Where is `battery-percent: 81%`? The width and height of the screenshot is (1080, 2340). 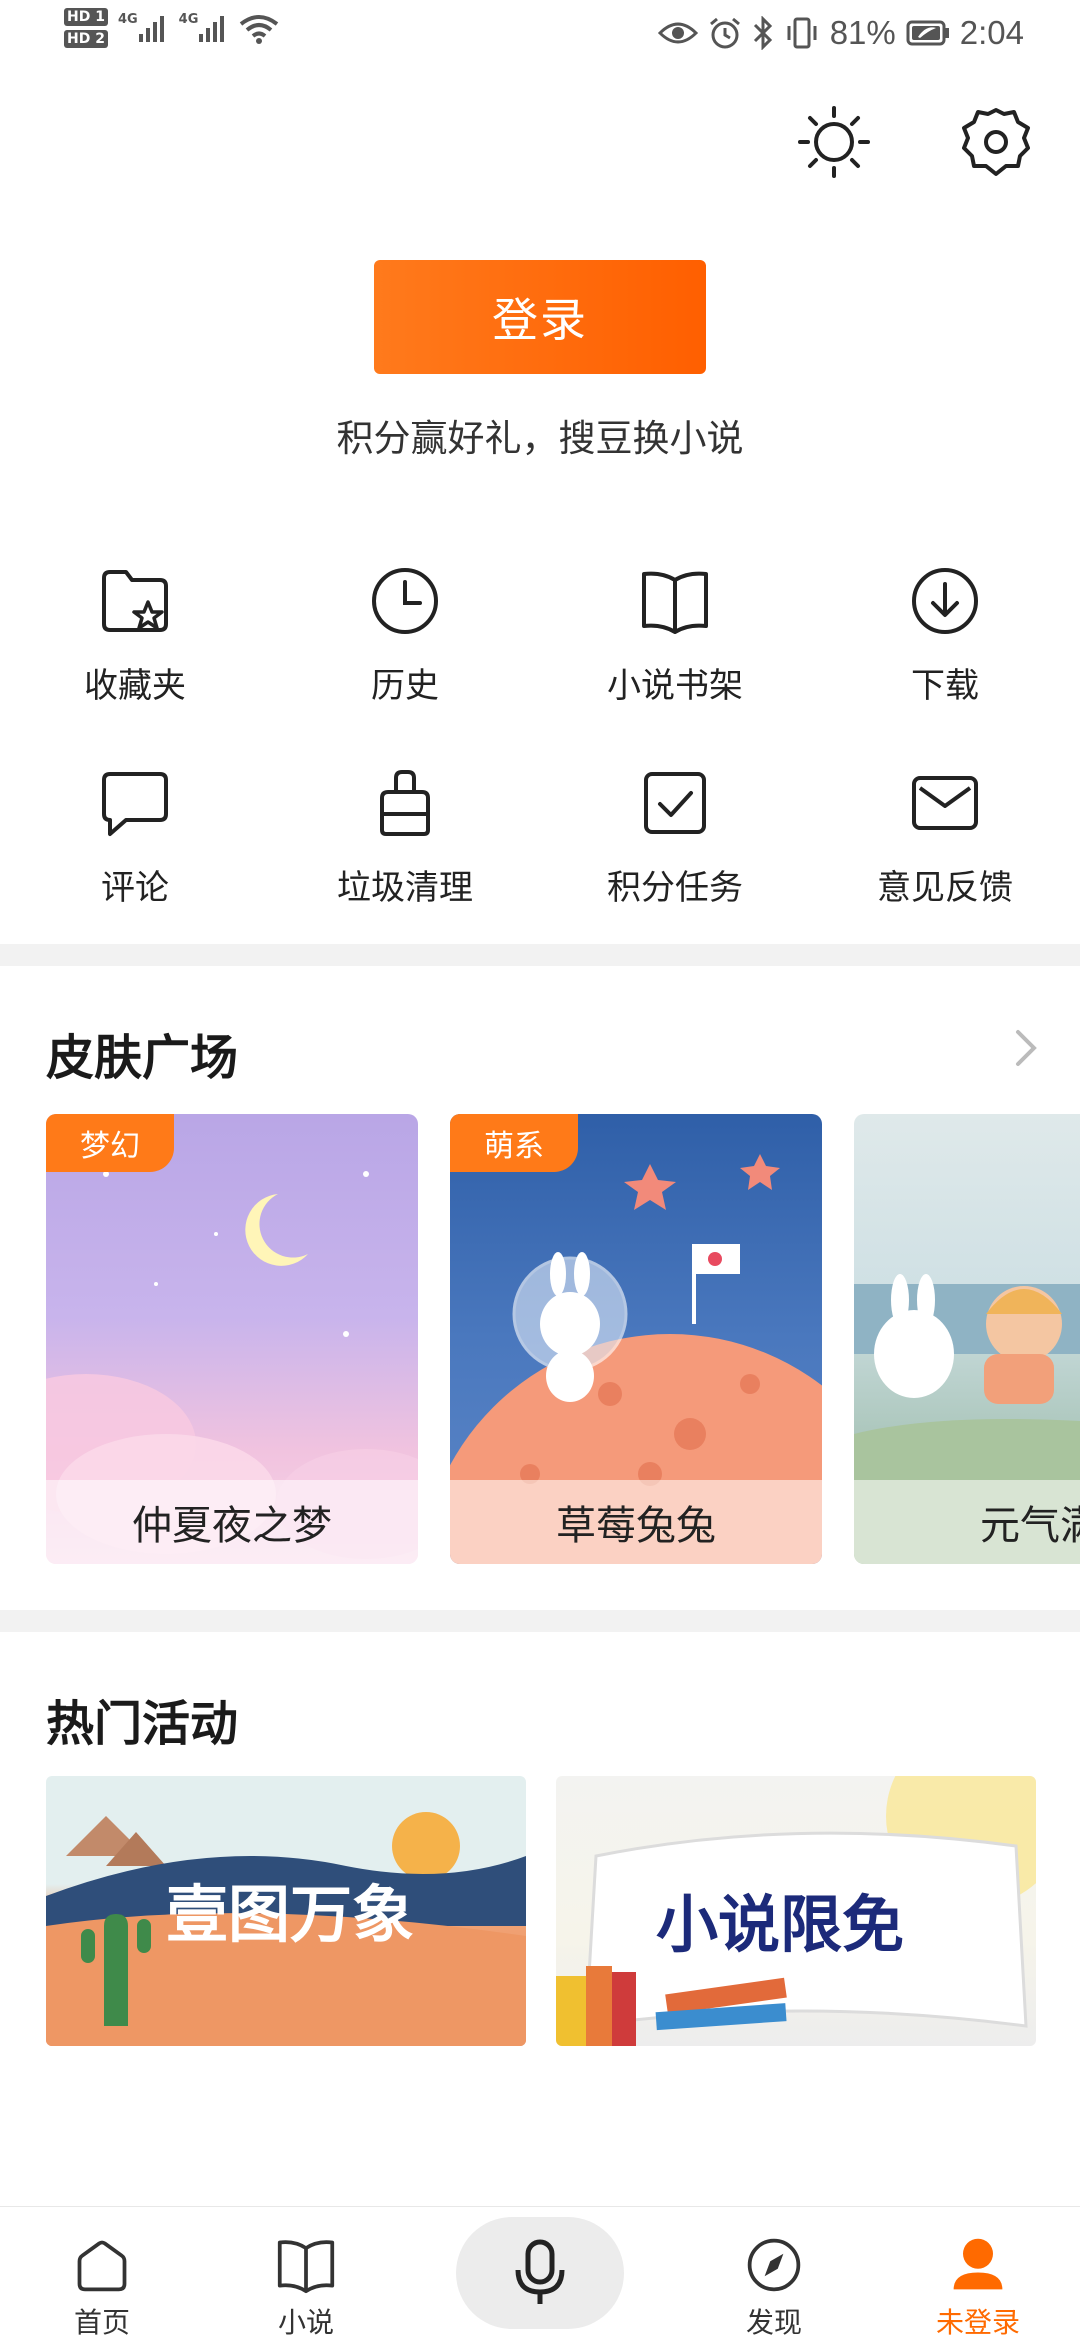
battery-percent: 81% is located at coordinates (862, 32).